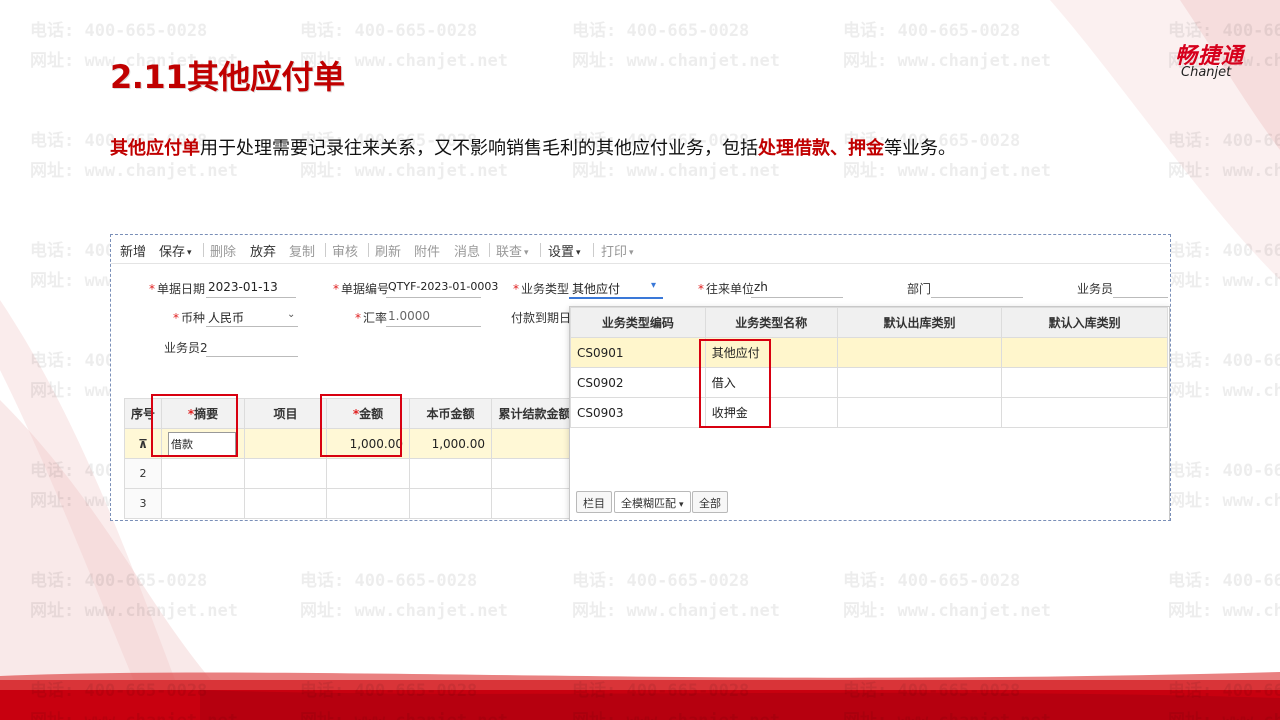 The height and width of the screenshot is (720, 1280). I want to click on table-row: 2, so click(351, 473).